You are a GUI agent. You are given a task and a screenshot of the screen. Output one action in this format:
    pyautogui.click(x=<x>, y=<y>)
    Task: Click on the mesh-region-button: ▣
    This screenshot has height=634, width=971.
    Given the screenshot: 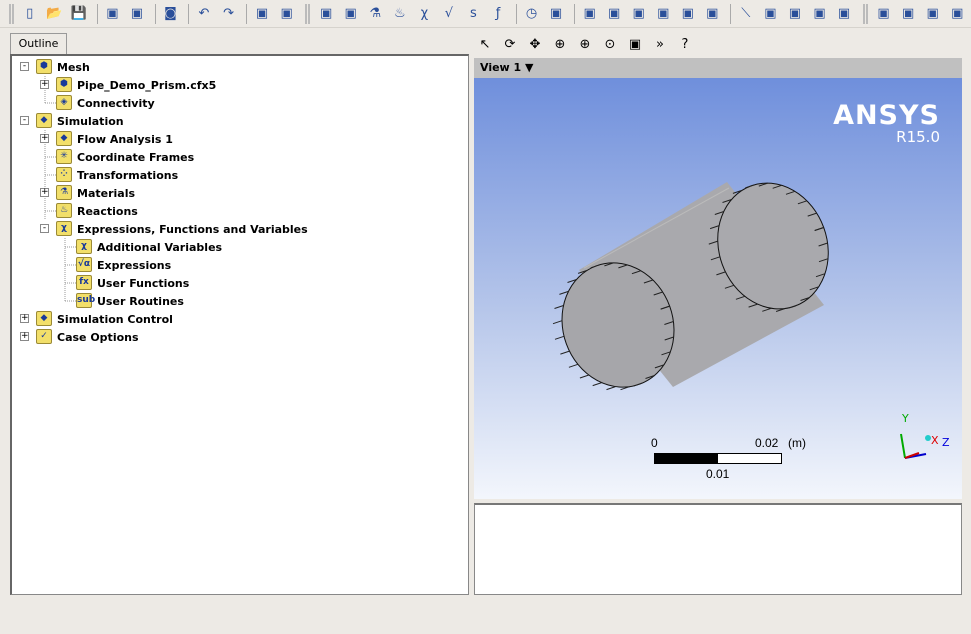 What is the action you would take?
    pyautogui.click(x=820, y=14)
    